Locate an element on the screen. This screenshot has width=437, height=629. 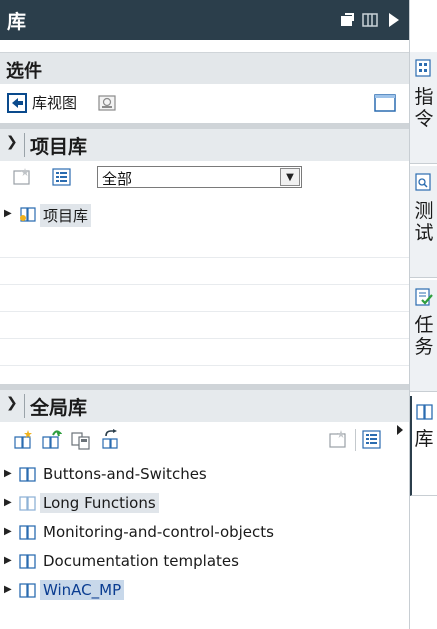
tab-label: 任务 is located at coordinates (424, 336).